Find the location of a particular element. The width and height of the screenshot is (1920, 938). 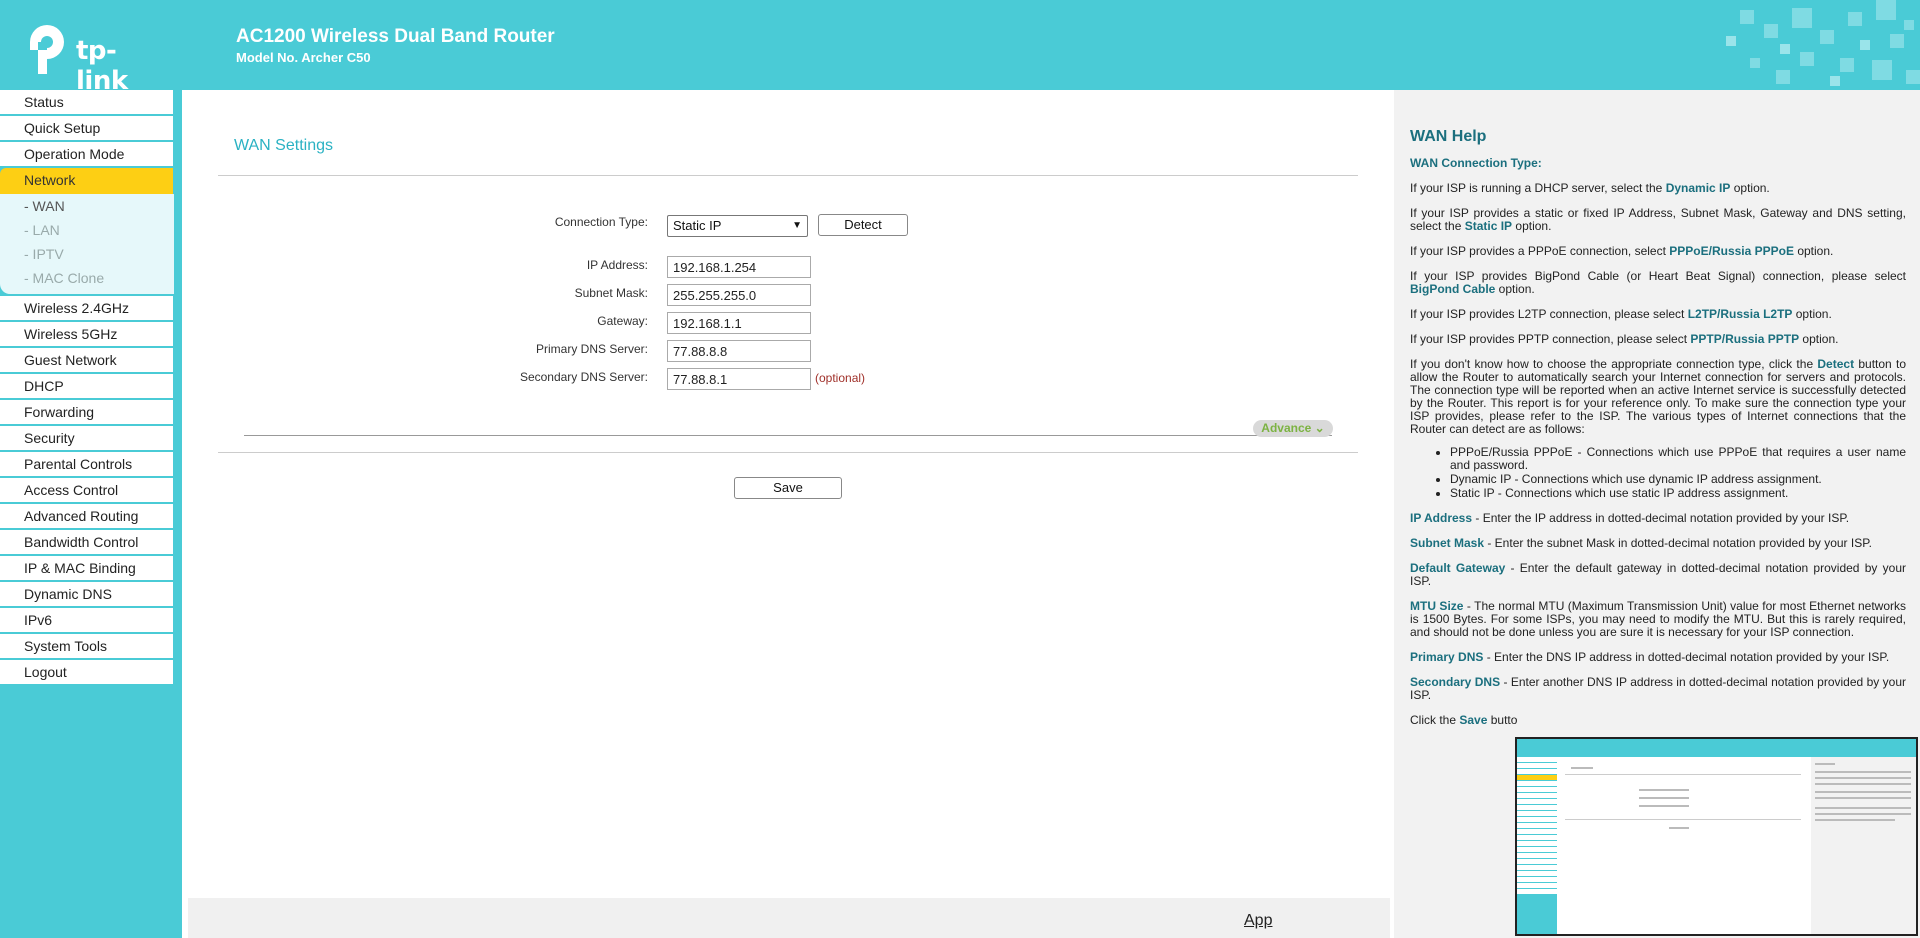

page-title: WAN Settings is located at coordinates (283, 145).